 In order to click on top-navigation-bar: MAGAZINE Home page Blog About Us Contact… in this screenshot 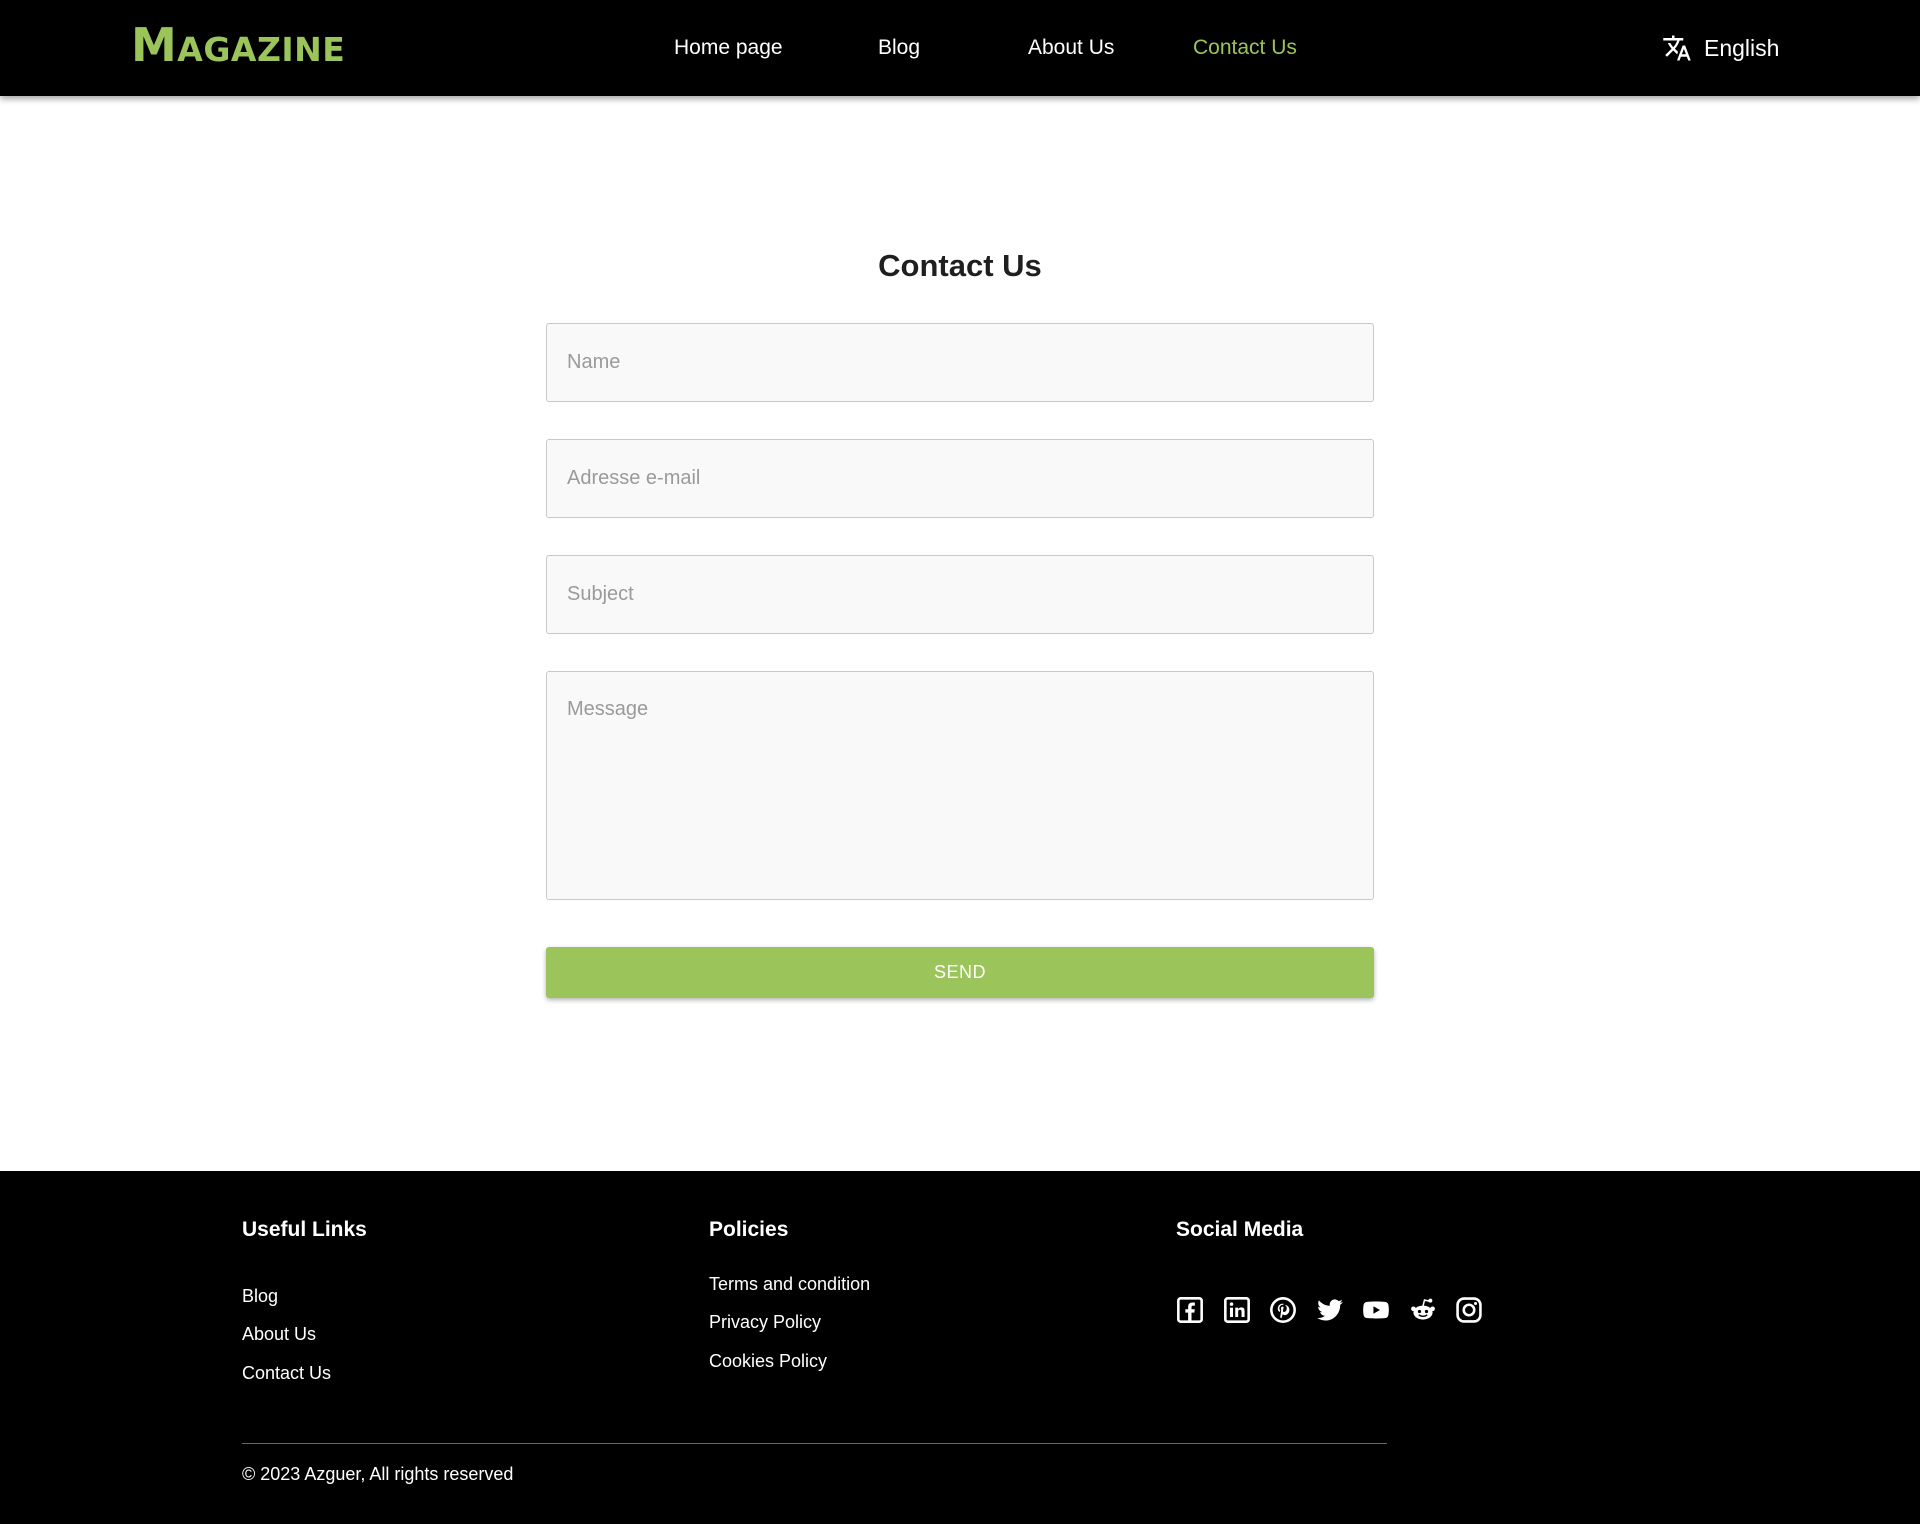, I will do `click(960, 48)`.